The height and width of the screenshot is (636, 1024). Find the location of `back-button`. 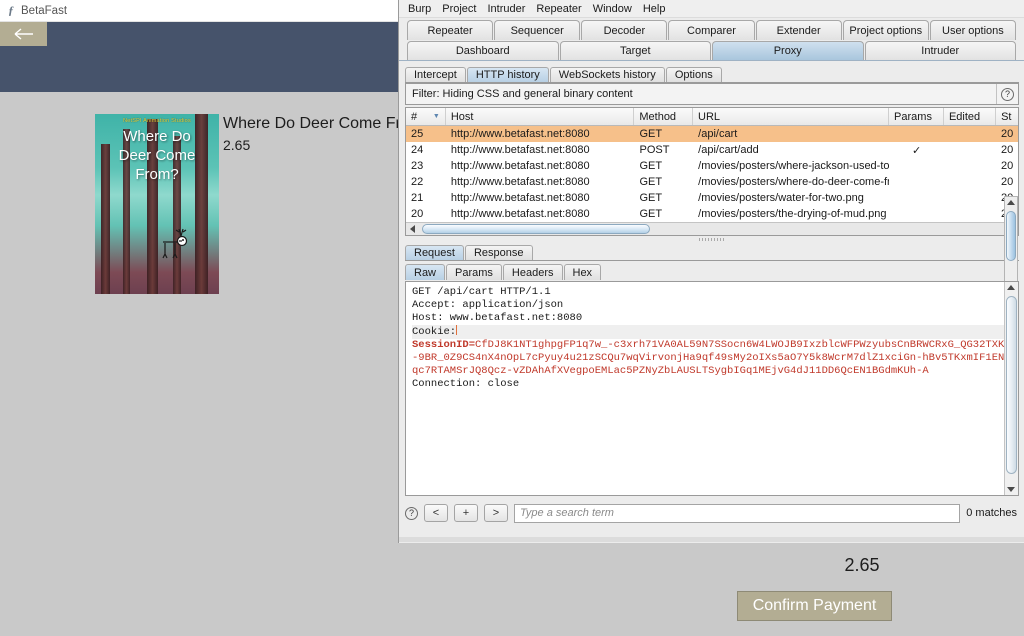

back-button is located at coordinates (23, 34).